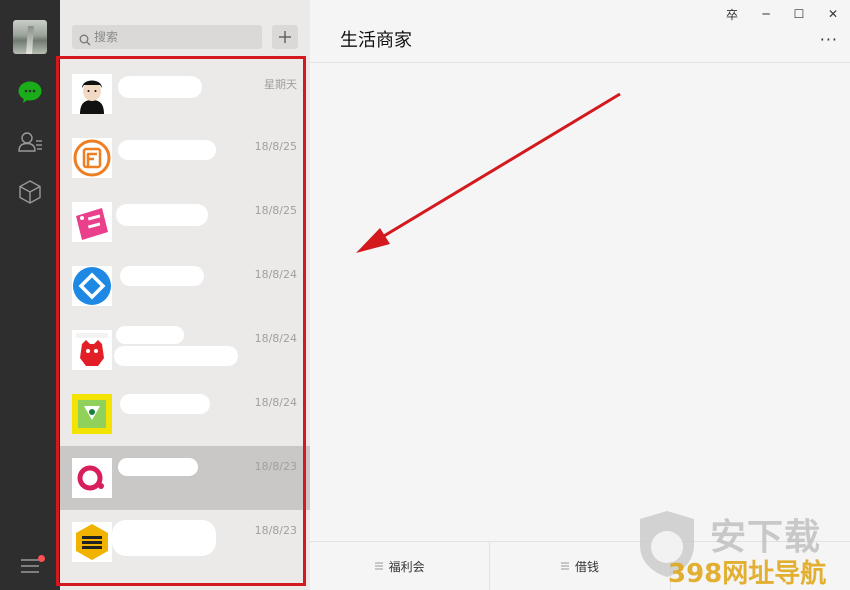  Describe the element at coordinates (85, 40) in the screenshot. I see `search-icon` at that location.